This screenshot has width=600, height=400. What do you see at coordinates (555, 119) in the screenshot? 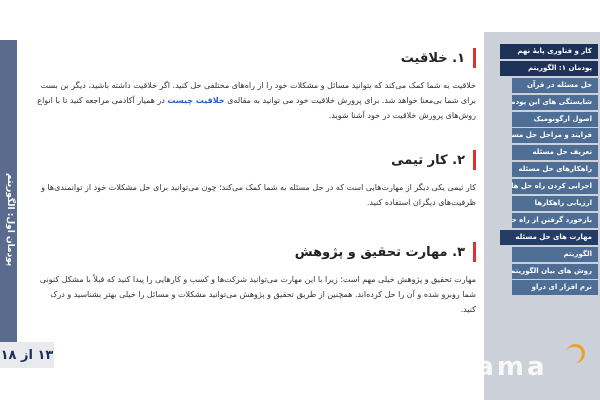
I see `sidebar-item-ergonomics: اصول ارگونومیک` at bounding box center [555, 119].